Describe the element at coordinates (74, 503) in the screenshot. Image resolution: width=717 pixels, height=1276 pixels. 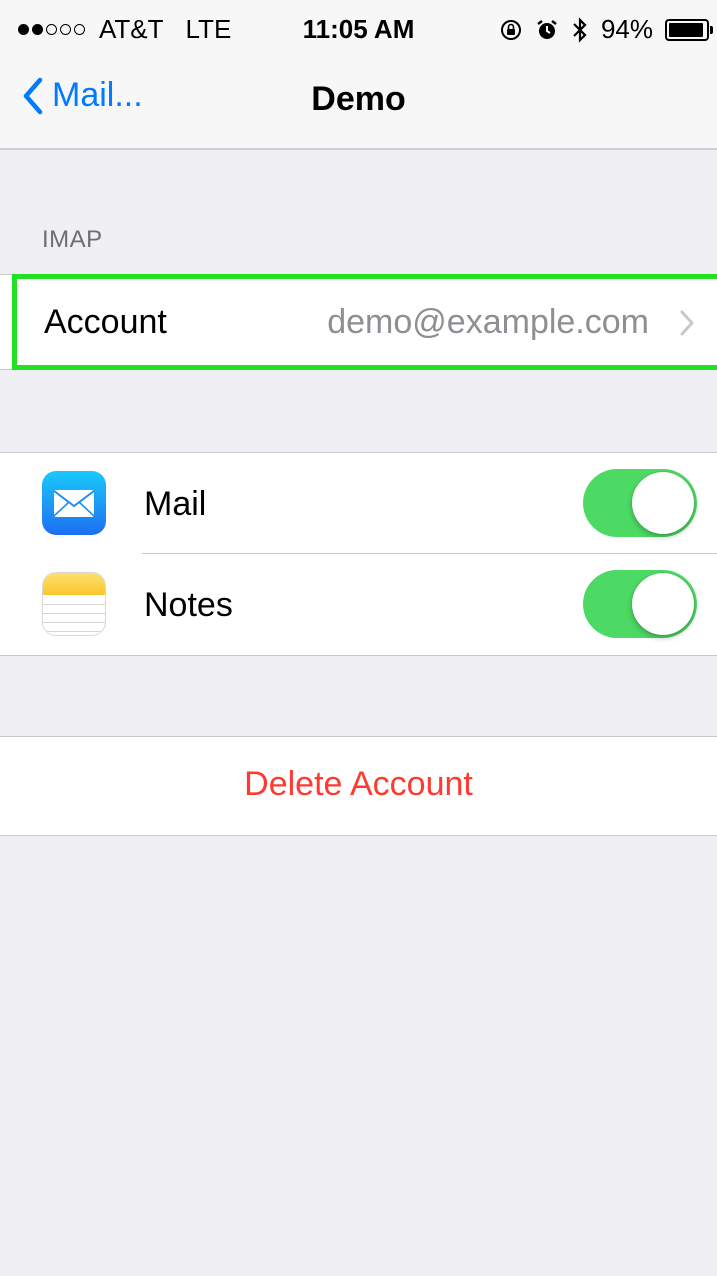
I see `mail-app-icon` at that location.